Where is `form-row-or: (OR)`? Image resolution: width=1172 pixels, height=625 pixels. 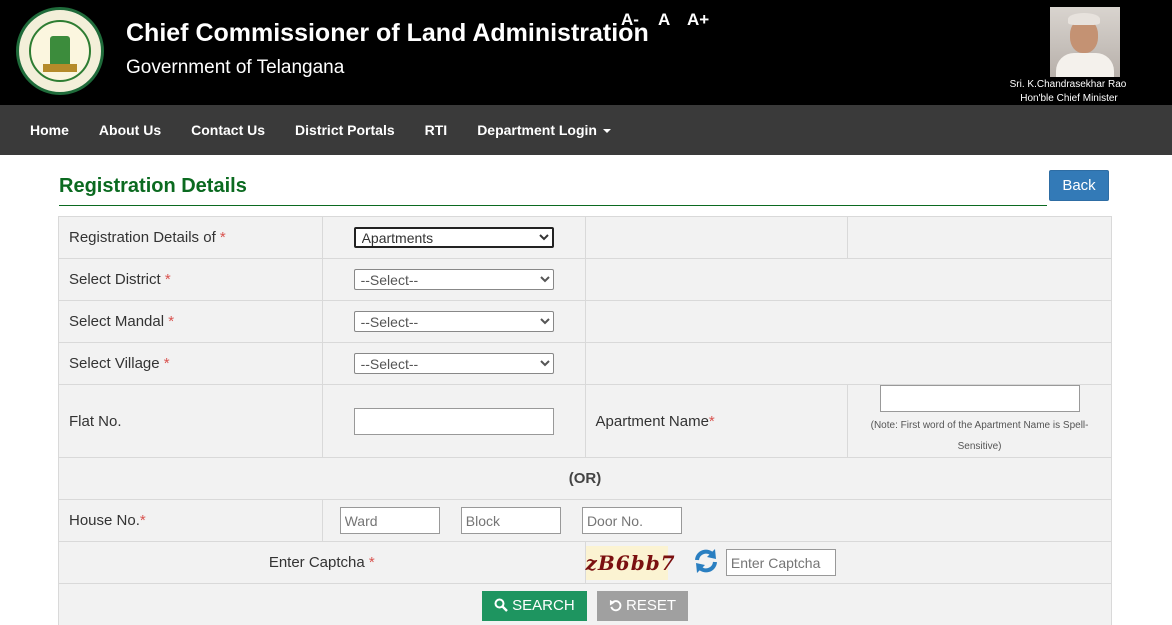
form-row-or: (OR) is located at coordinates (585, 478).